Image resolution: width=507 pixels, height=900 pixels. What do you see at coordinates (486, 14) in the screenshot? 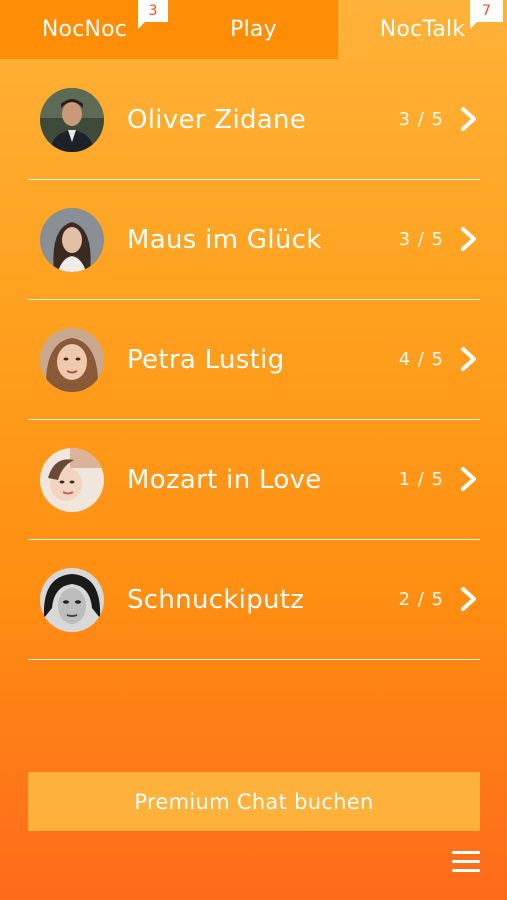
I see `noctalk-count-badge: 7` at bounding box center [486, 14].